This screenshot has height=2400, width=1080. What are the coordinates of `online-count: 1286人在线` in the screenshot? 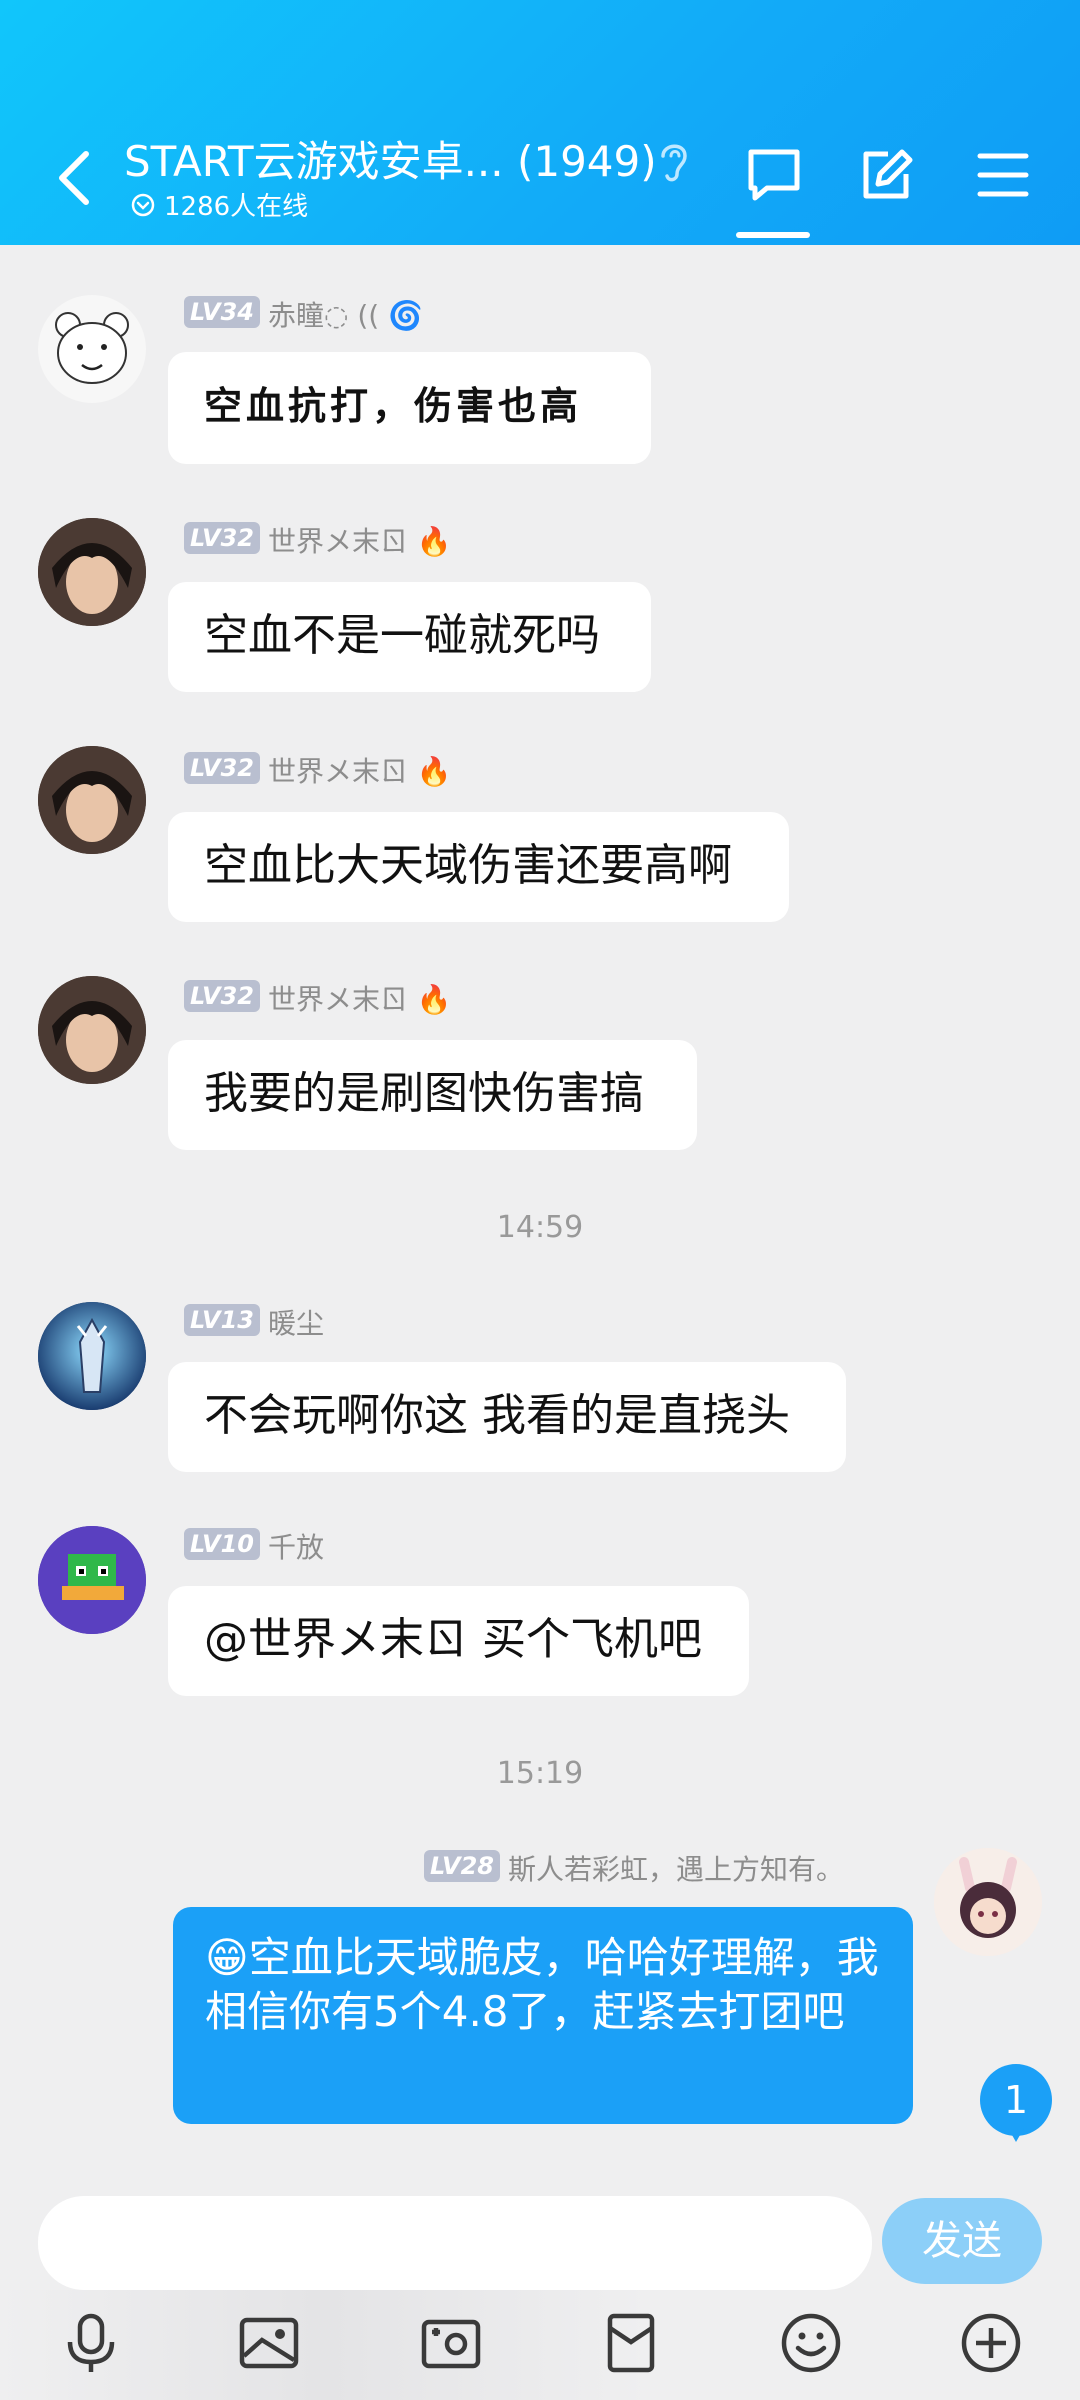 It's located at (219, 204).